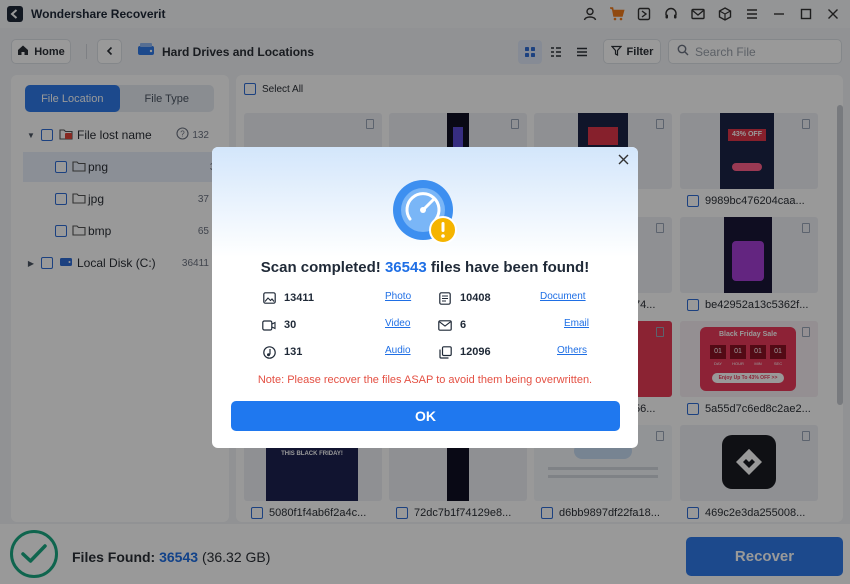 Image resolution: width=850 pixels, height=584 pixels. What do you see at coordinates (398, 350) in the screenshot?
I see `audio-link: Audio` at bounding box center [398, 350].